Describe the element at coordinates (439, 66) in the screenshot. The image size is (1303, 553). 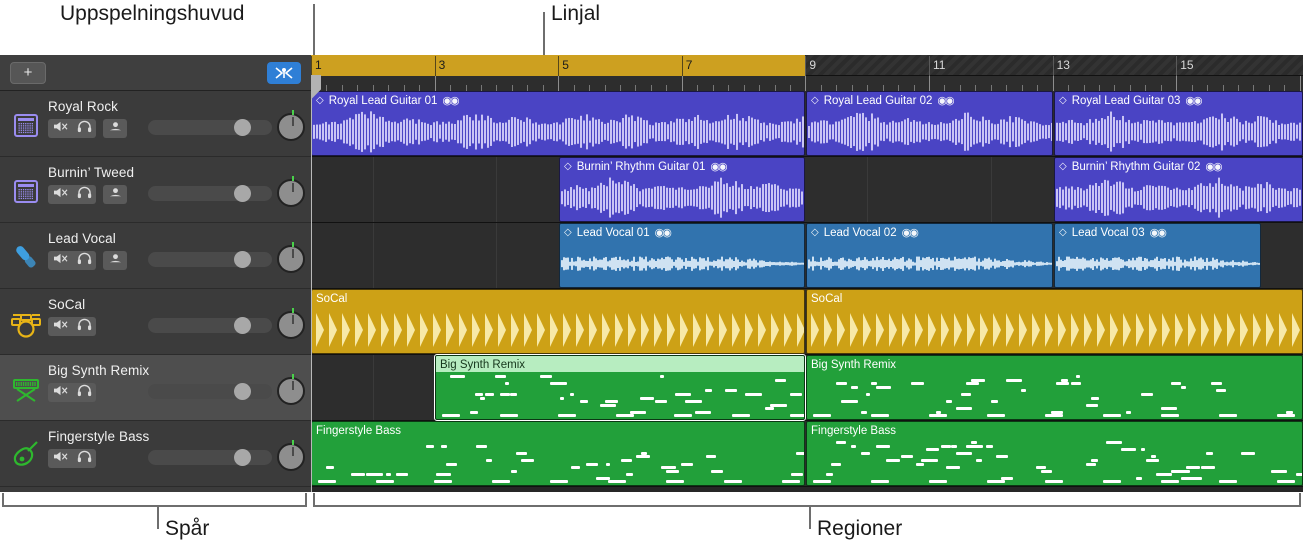
I see `bar-number-3: 3` at that location.